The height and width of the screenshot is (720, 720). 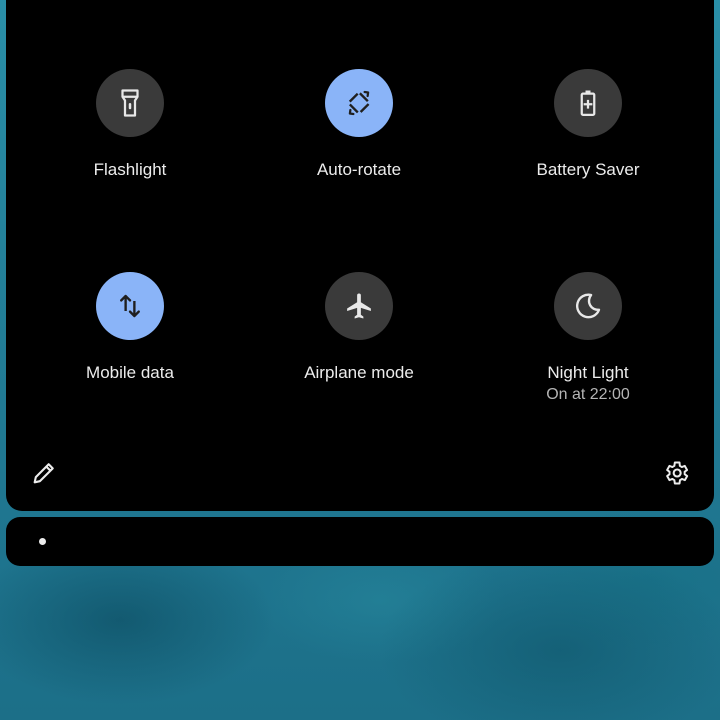 What do you see at coordinates (42, 541) in the screenshot?
I see `notification-dot` at bounding box center [42, 541].